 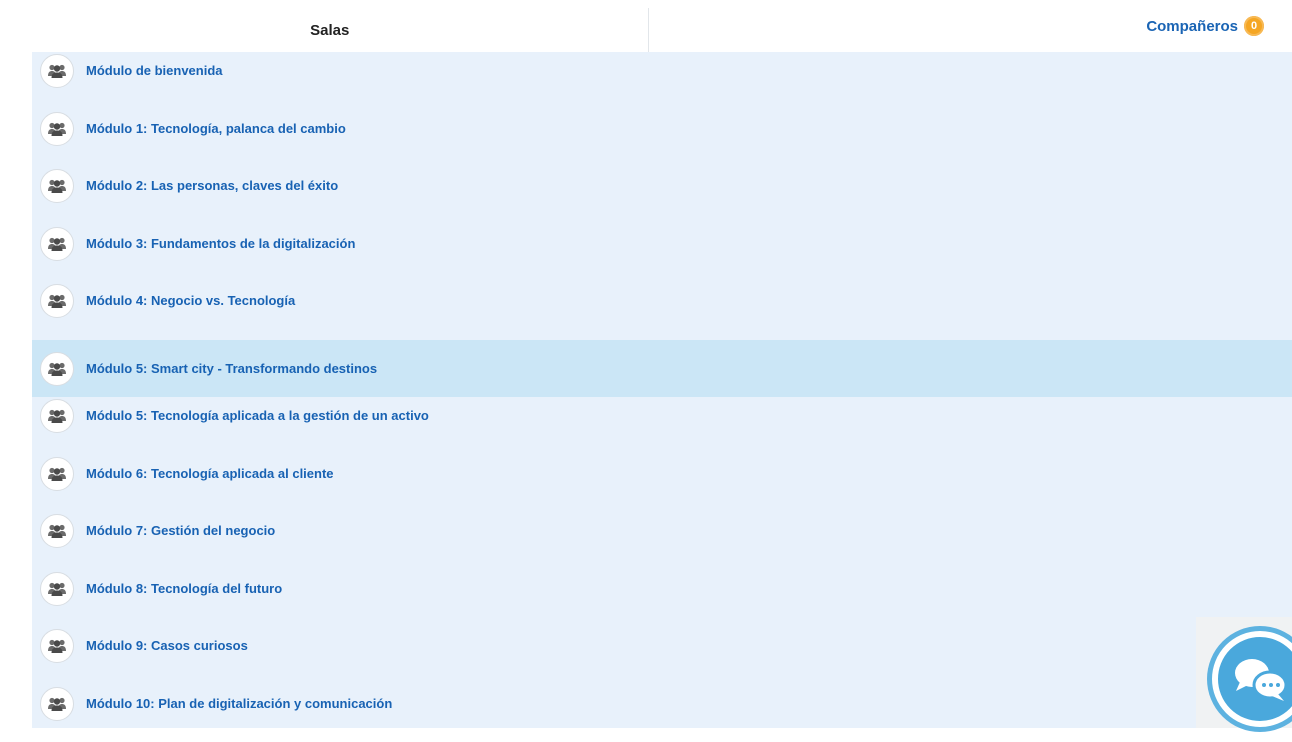 I want to click on companeros-count-badge: 0, so click(x=1254, y=26).